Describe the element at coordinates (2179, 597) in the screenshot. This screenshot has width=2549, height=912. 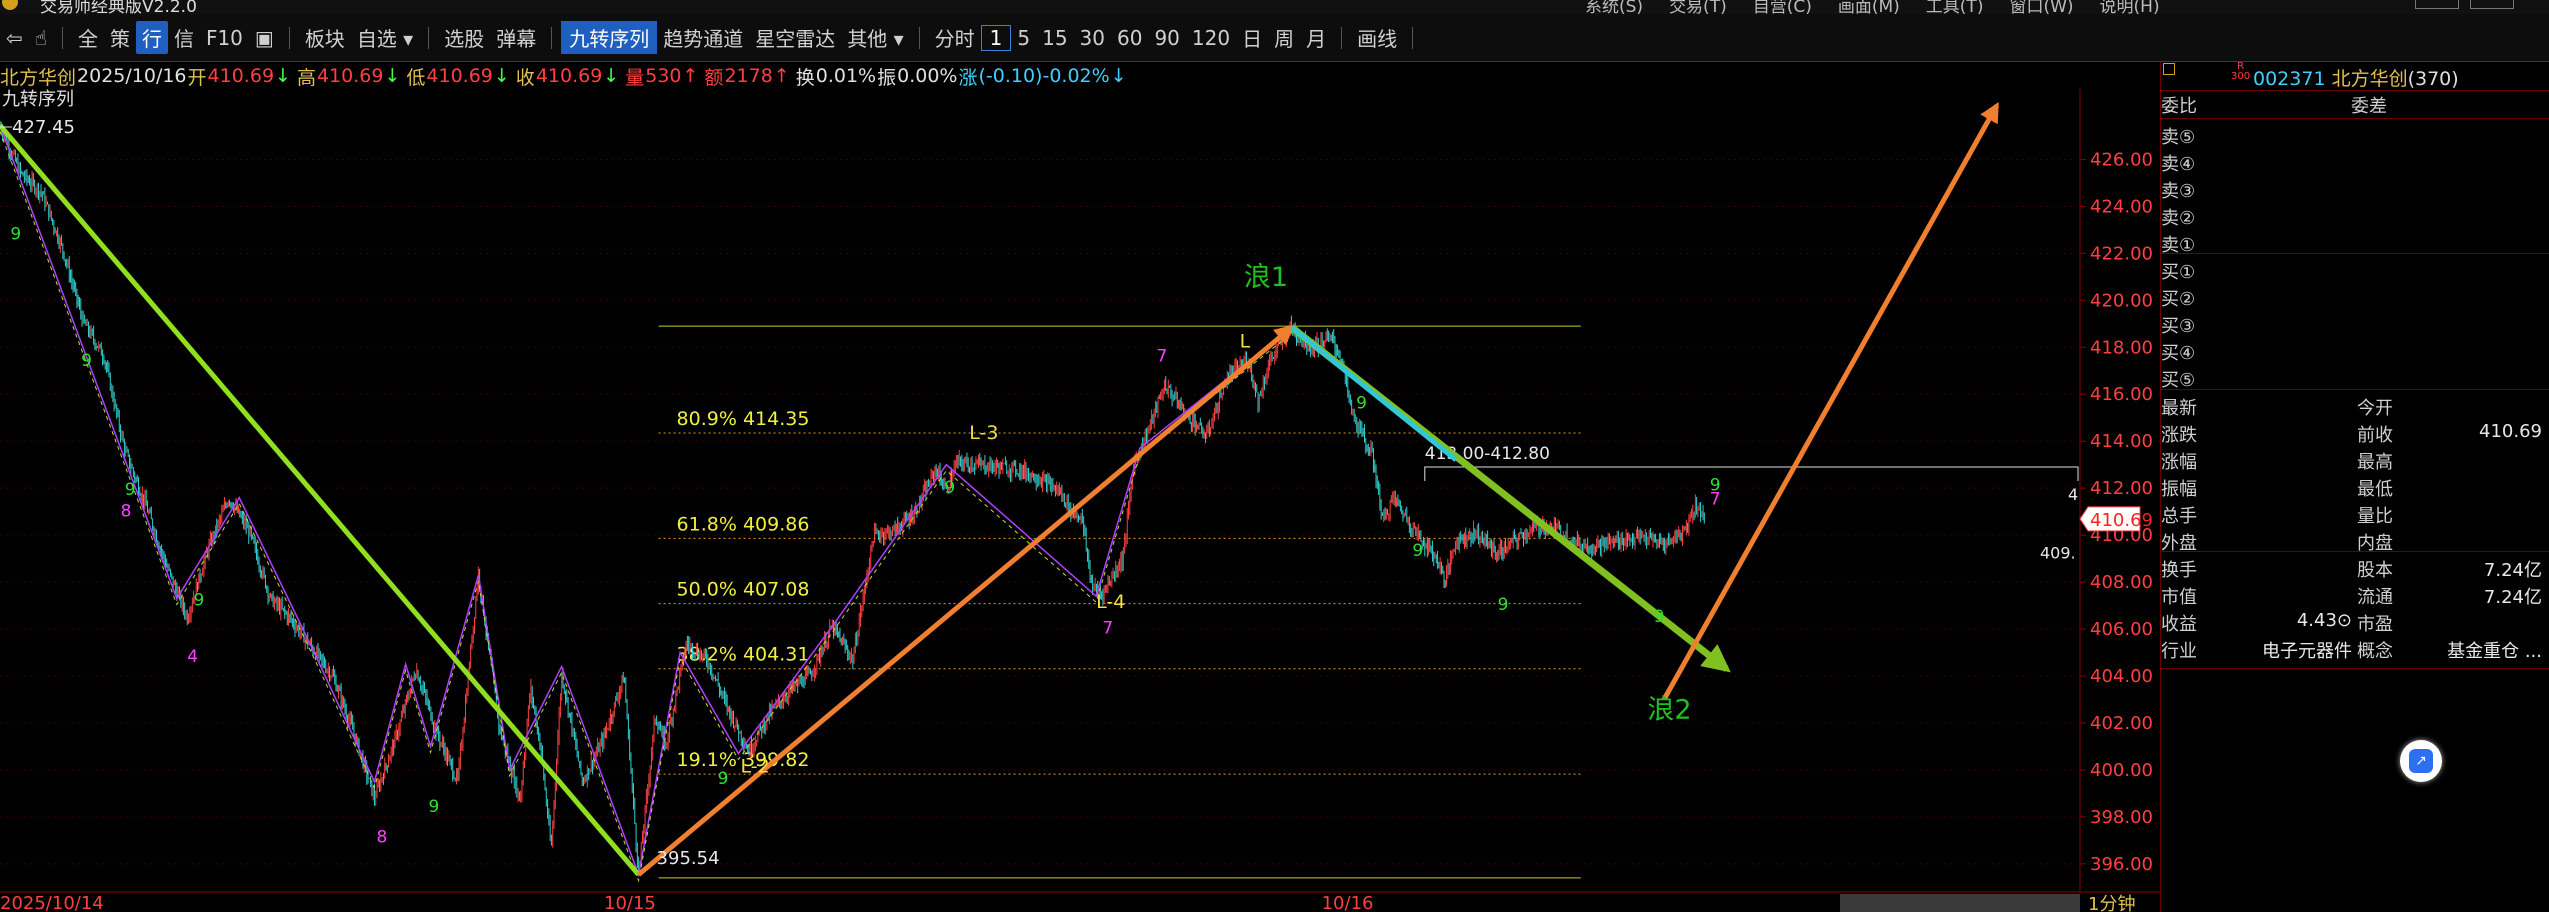
I see `stats-label: 市值` at that location.